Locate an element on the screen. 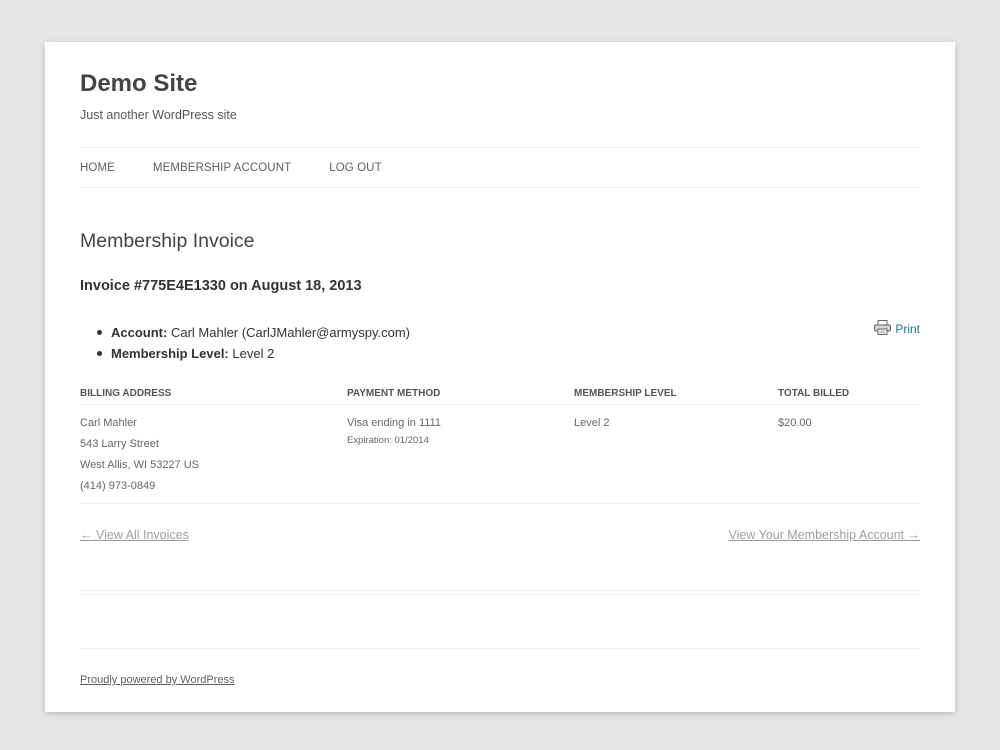  account-value: Carl Mahler (CarlJMahler@armyspy.com) is located at coordinates (289, 332).